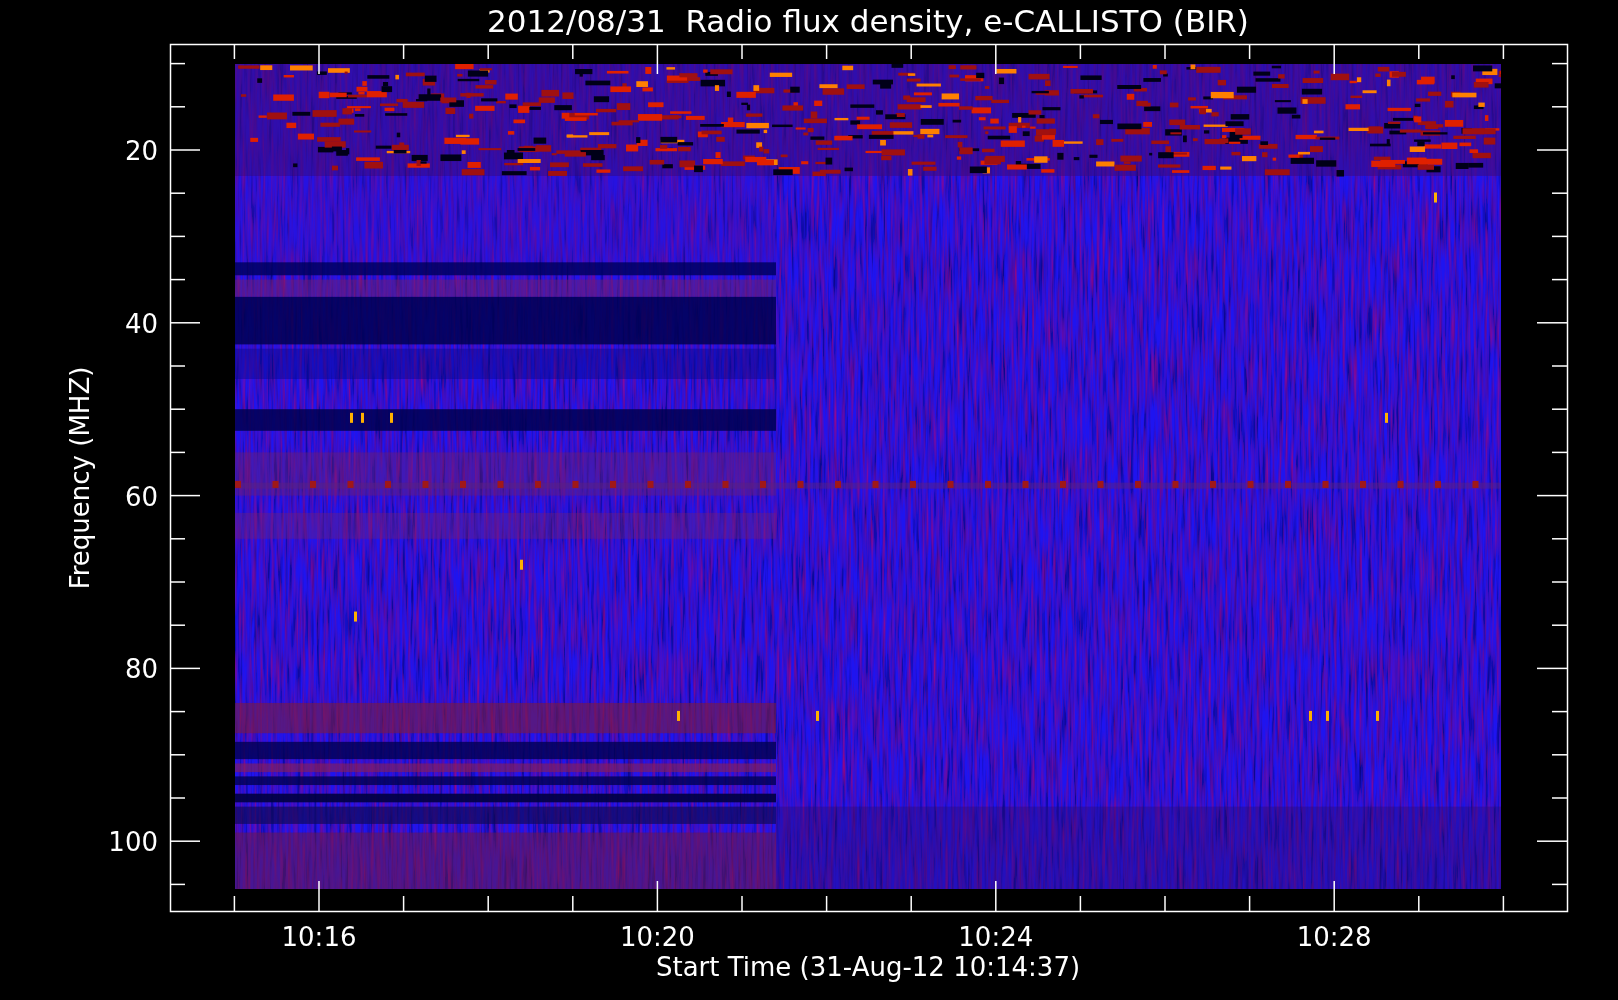 The image size is (1618, 1000). I want to click on chart-title: 2012/08/31 Radio flux density, e-CALLISTO (BIR), so click(868, 21).